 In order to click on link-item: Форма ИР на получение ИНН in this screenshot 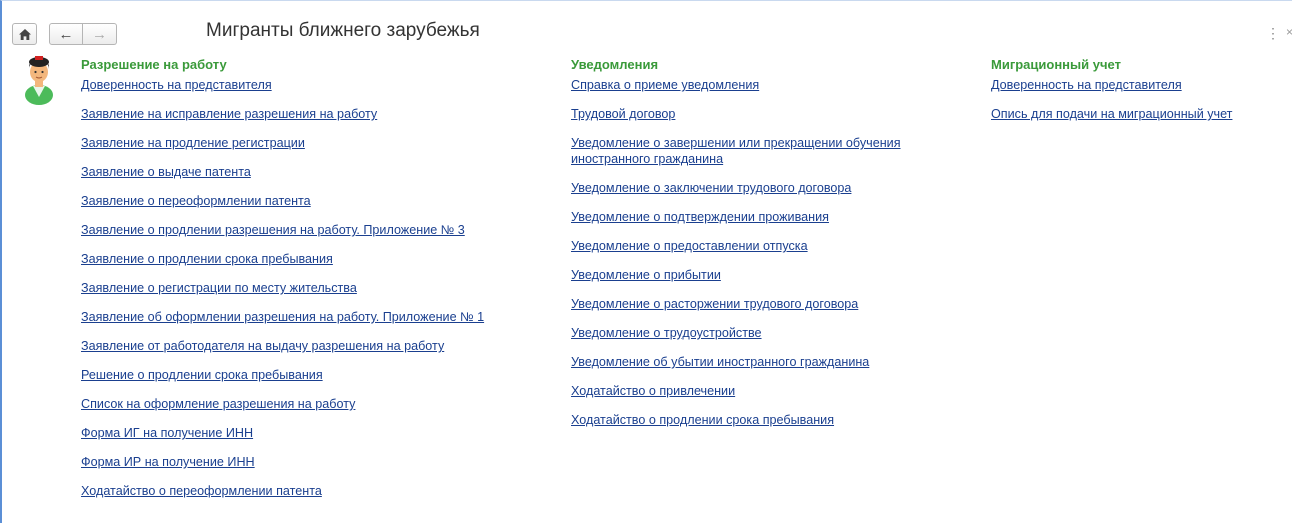, I will do `click(296, 462)`.